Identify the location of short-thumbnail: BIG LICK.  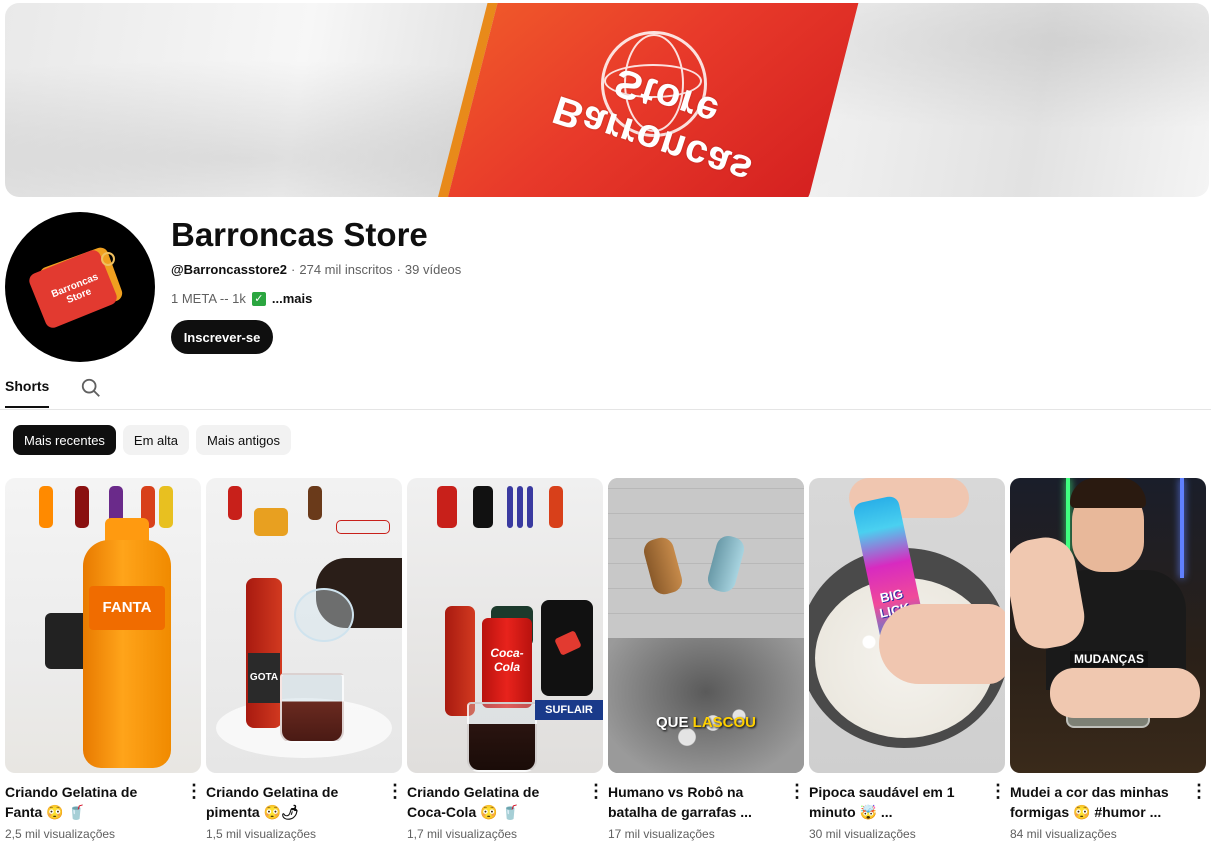
(907, 625).